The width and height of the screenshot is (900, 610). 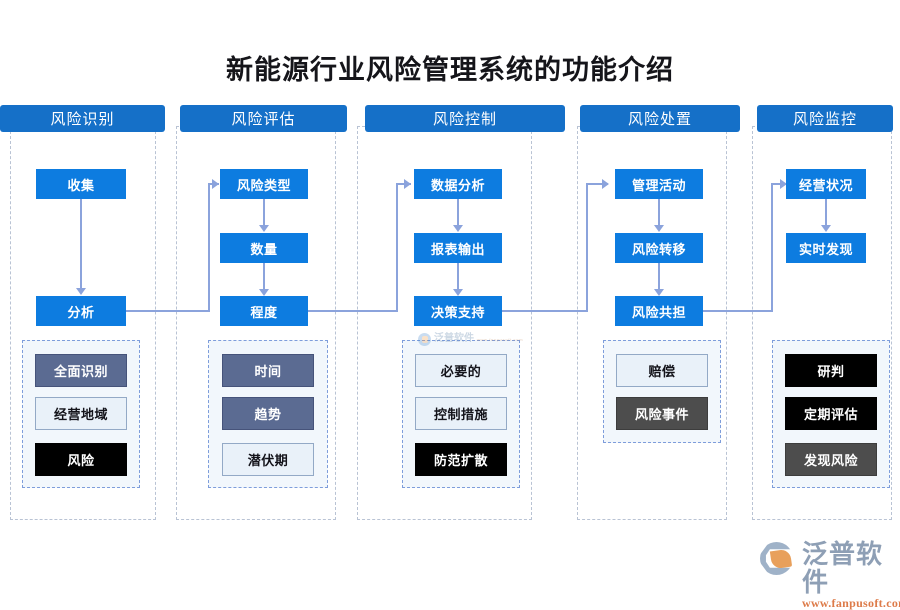 I want to click on tag-label: 经营地域, so click(x=80, y=414).